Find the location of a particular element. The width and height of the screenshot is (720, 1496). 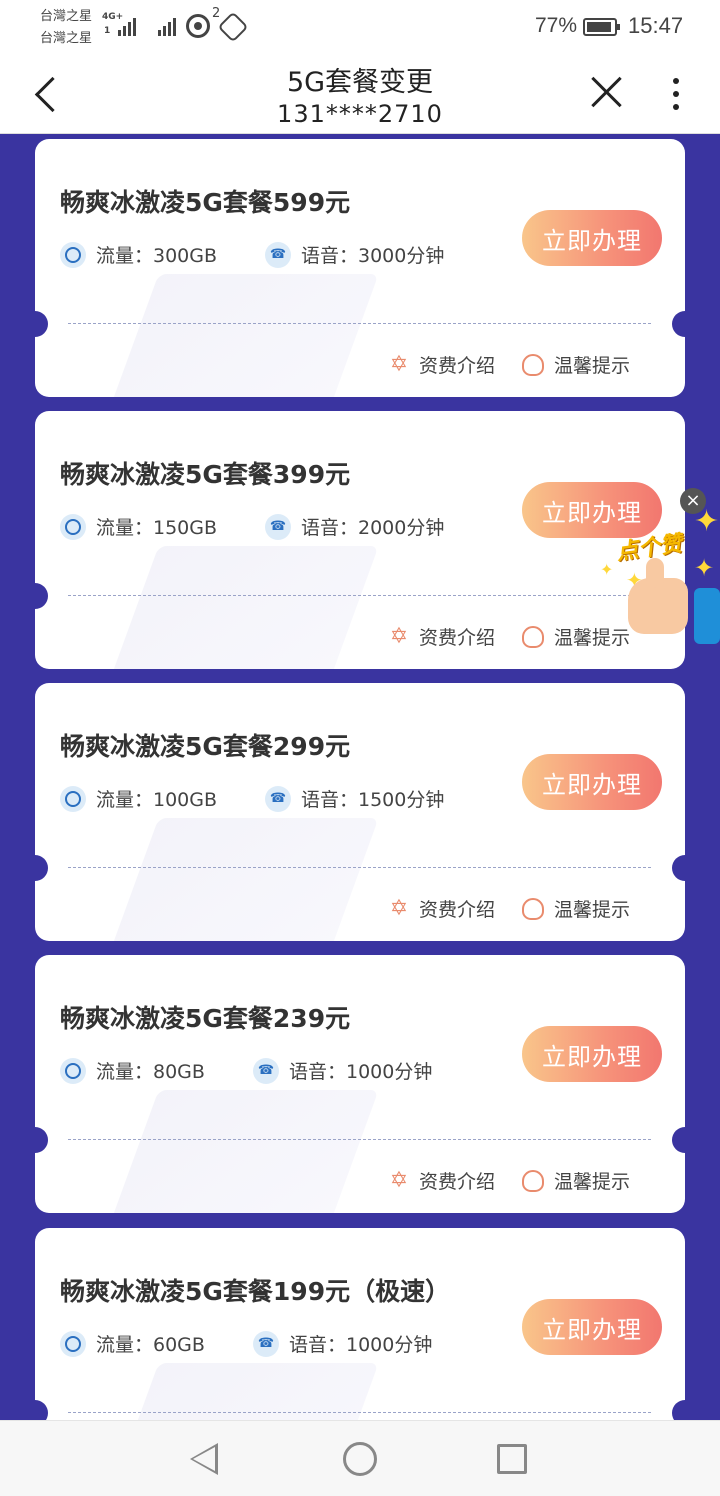

app-header: 5G套餐变更 131****2710 is located at coordinates (360, 95).